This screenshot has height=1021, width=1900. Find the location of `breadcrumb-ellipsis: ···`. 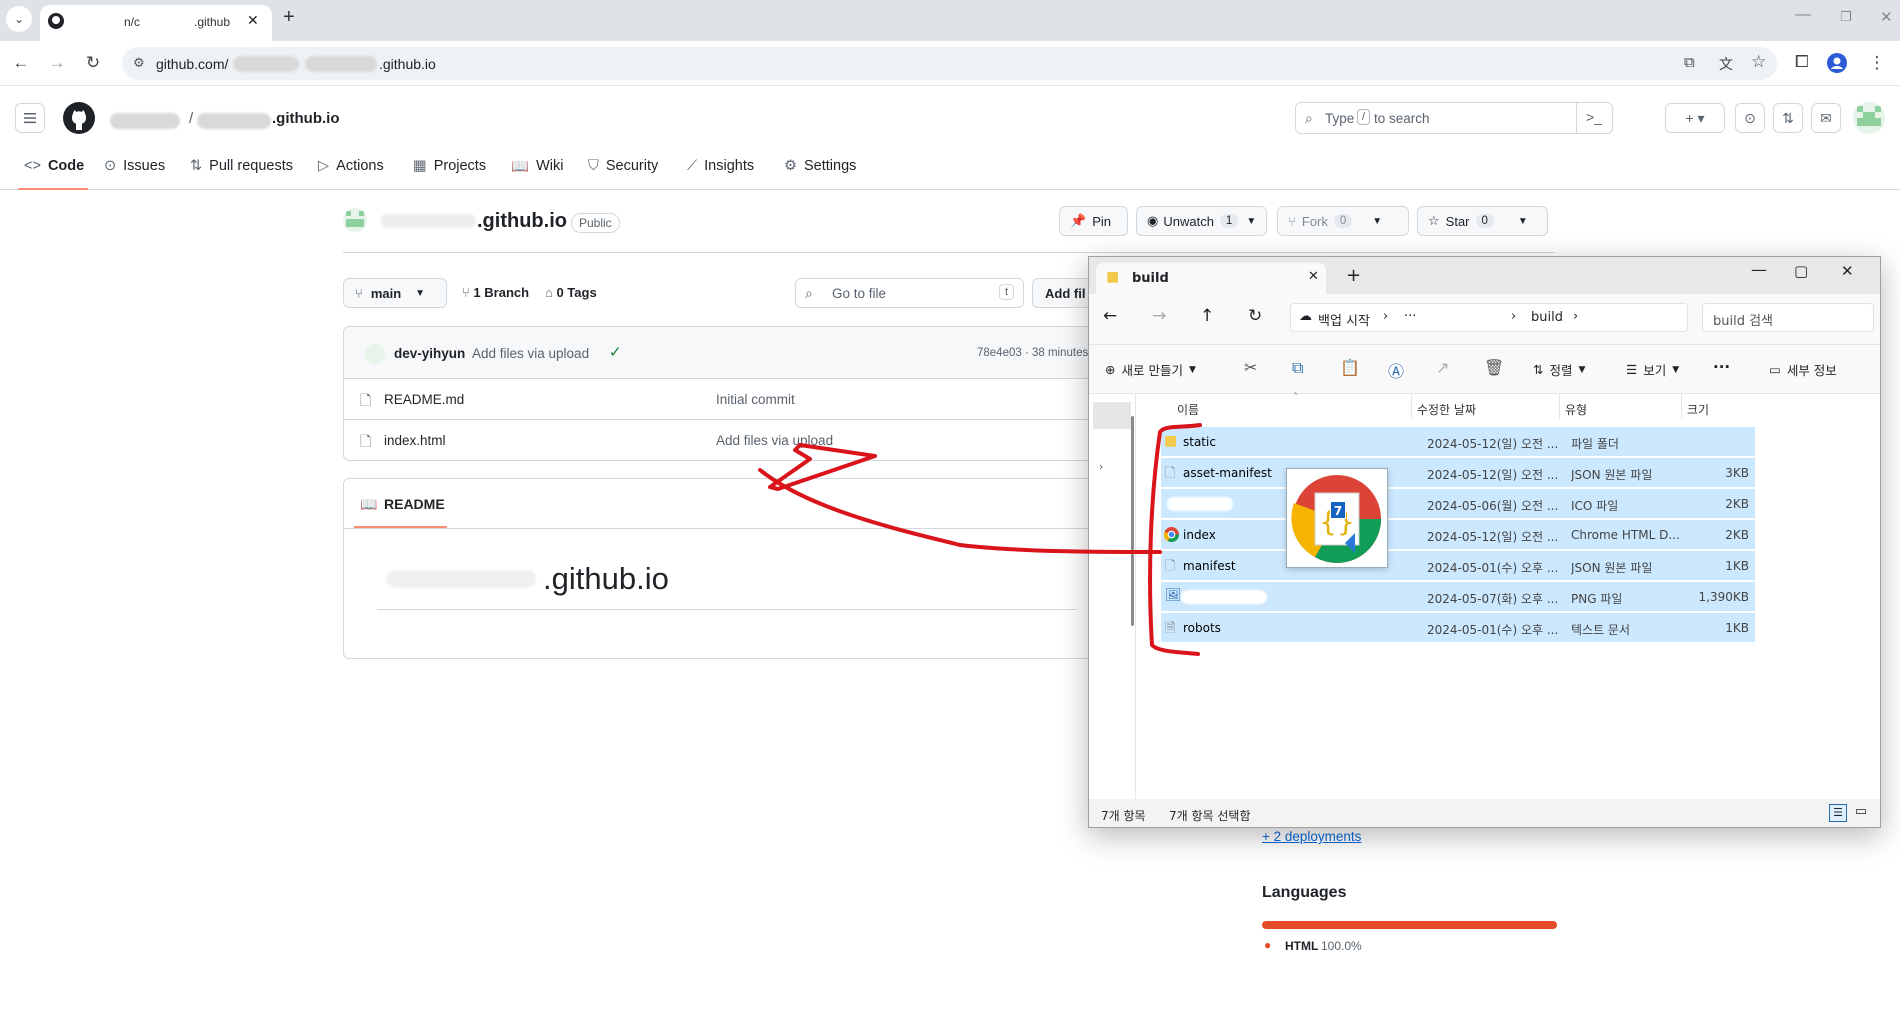

breadcrumb-ellipsis: ··· is located at coordinates (1410, 316).